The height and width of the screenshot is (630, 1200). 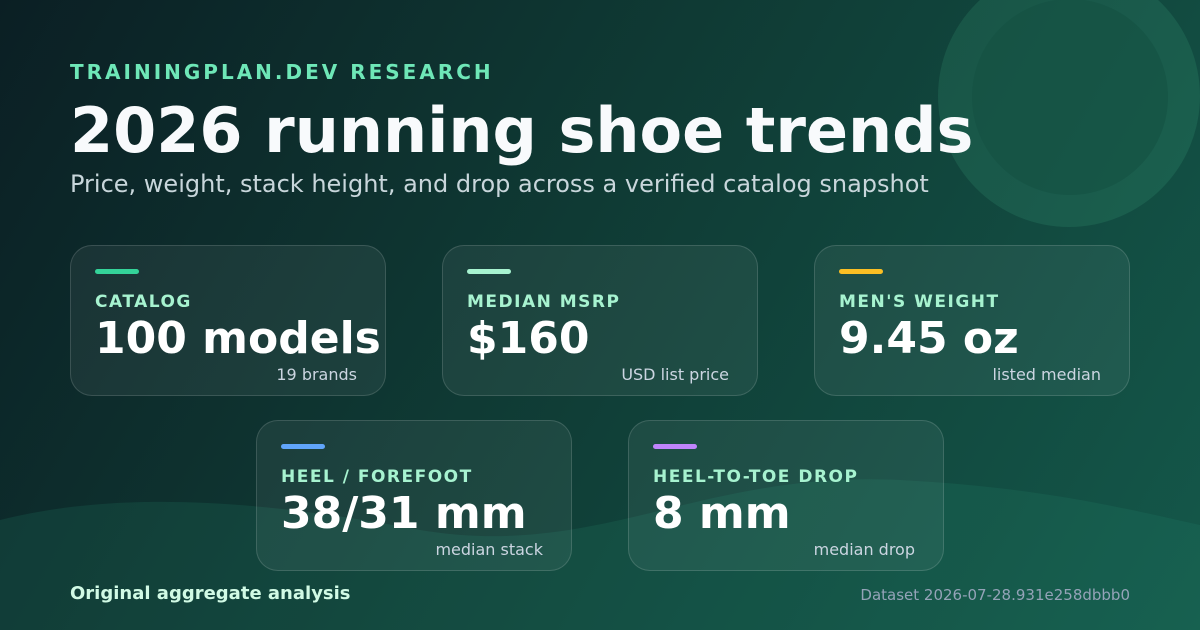 What do you see at coordinates (864, 549) in the screenshot?
I see `stat-note: median drop` at bounding box center [864, 549].